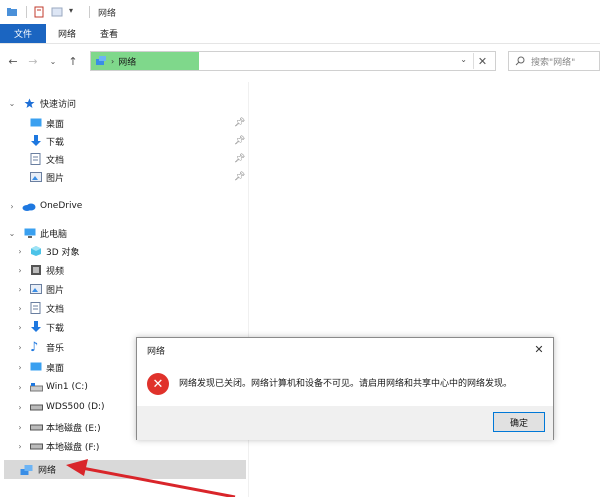  What do you see at coordinates (58, 104) in the screenshot?
I see `nav-item-label: 快速访问` at bounding box center [58, 104].